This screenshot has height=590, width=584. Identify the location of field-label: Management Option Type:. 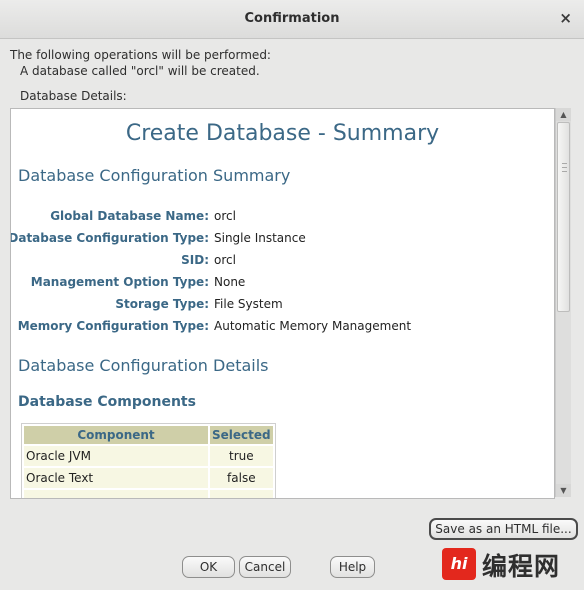
(119, 282).